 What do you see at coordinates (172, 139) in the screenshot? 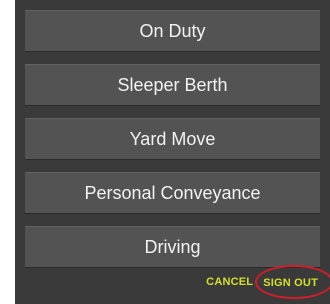
I see `option-yard-move: Yard Move` at bounding box center [172, 139].